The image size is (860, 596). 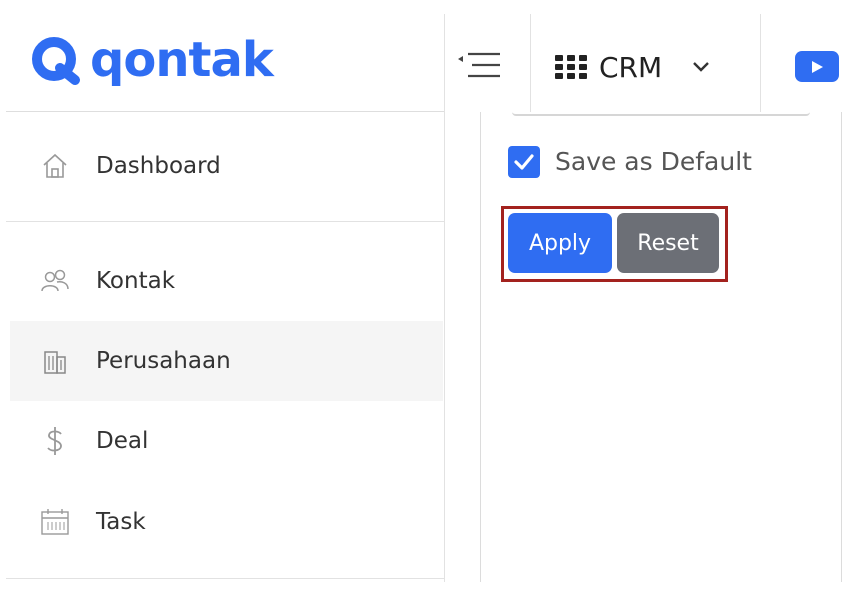 What do you see at coordinates (653, 162) in the screenshot?
I see `save-default-label: Save as Default` at bounding box center [653, 162].